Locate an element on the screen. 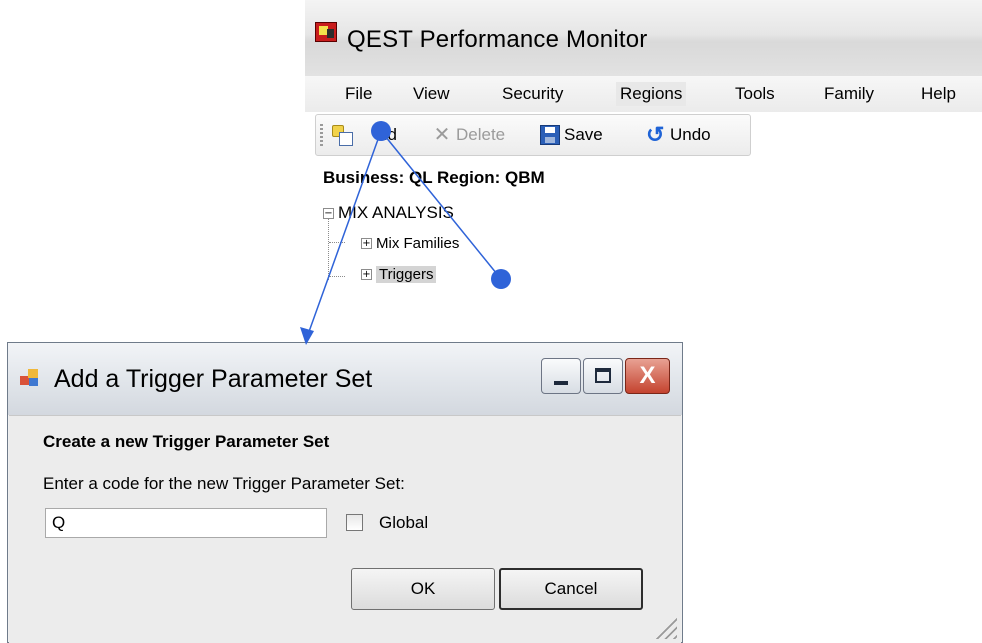 This screenshot has width=982, height=643. menu-help: Help is located at coordinates (938, 94).